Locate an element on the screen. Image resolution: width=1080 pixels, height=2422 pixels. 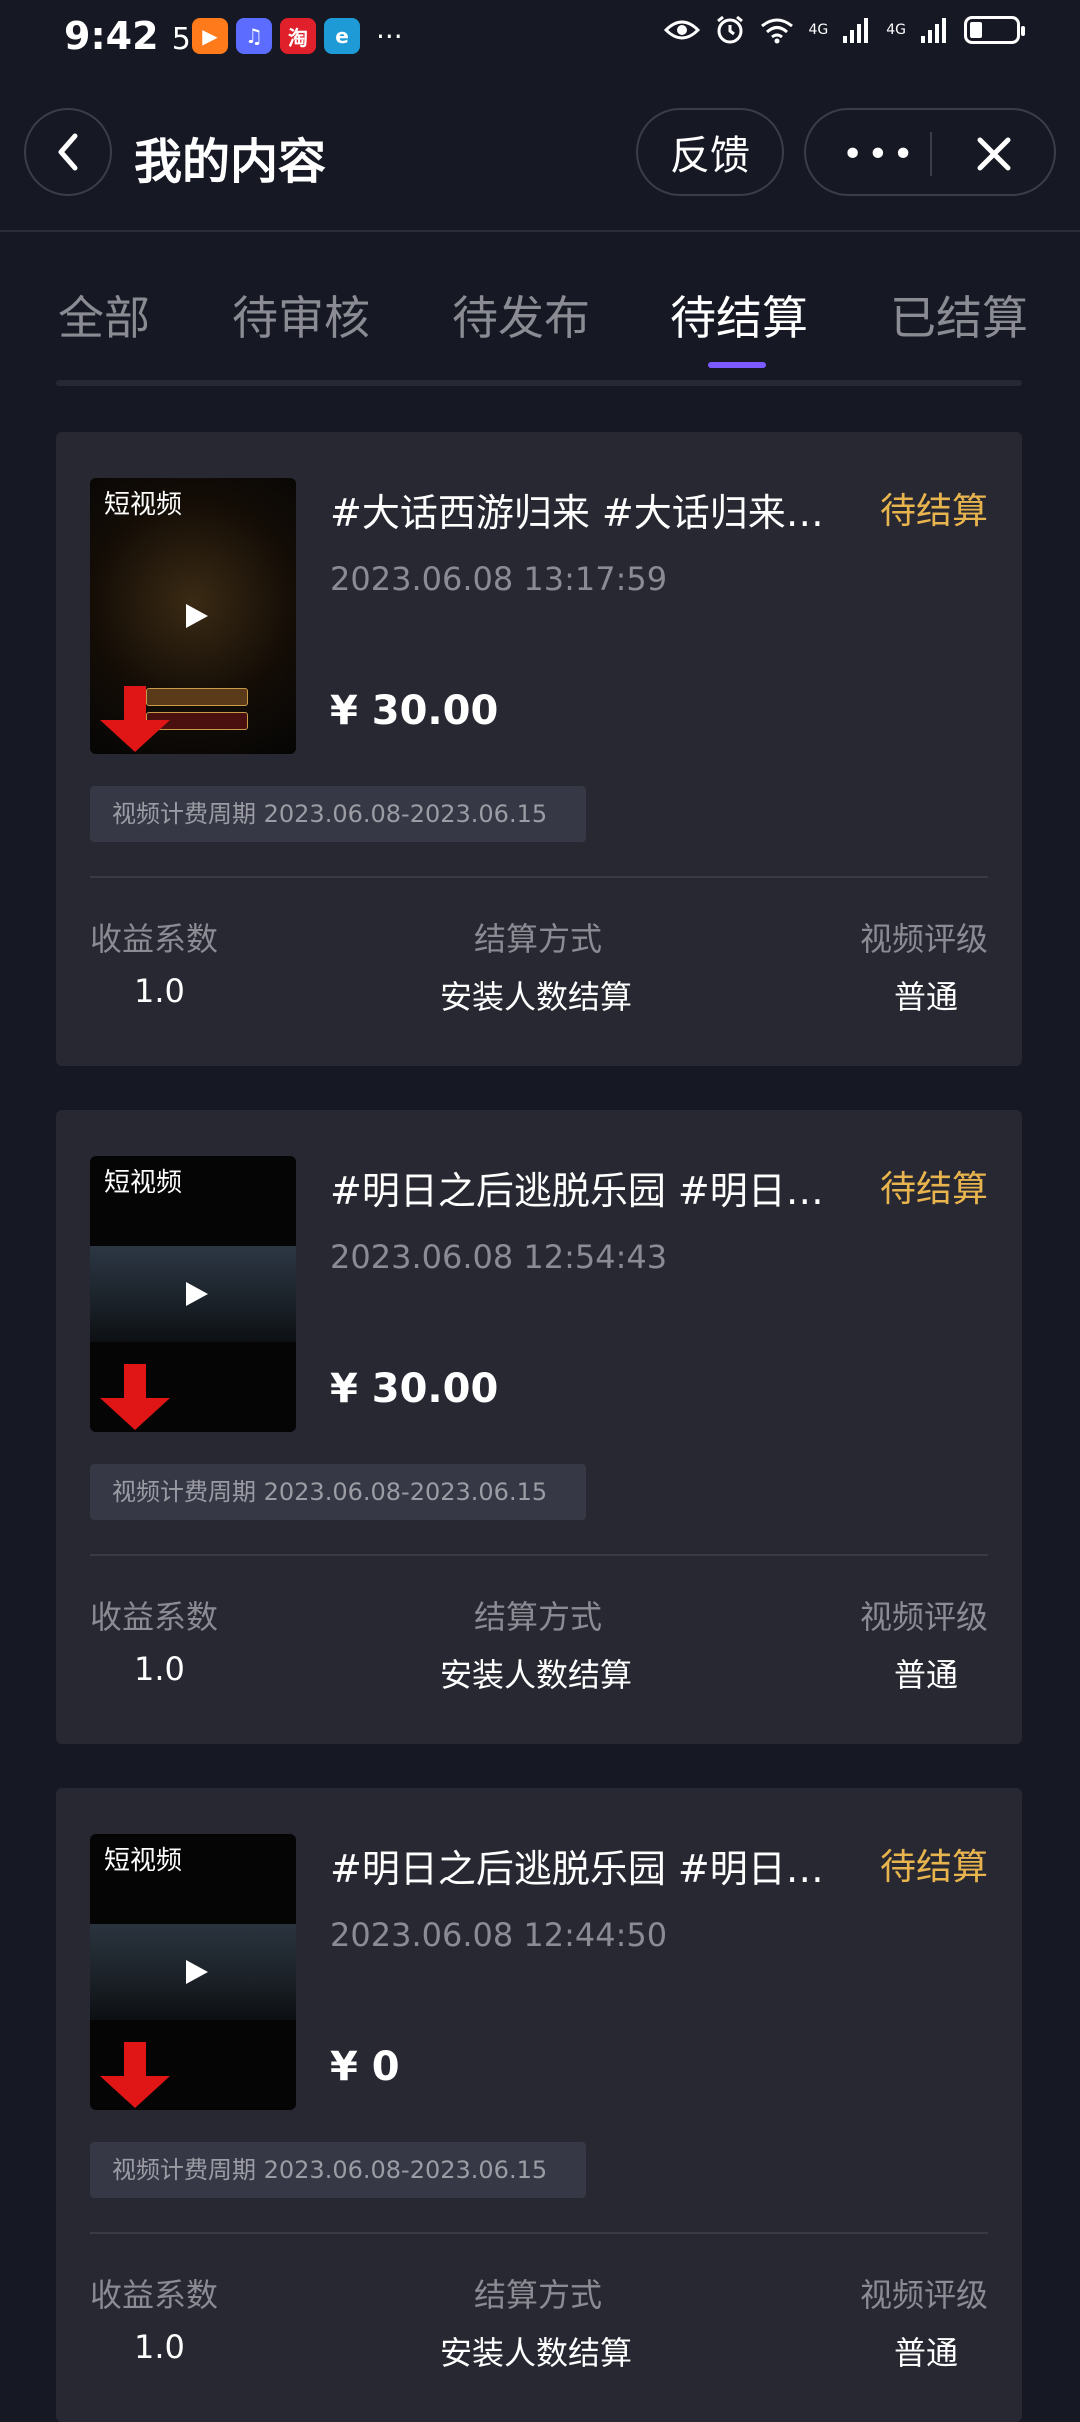
back-button is located at coordinates (68, 152).